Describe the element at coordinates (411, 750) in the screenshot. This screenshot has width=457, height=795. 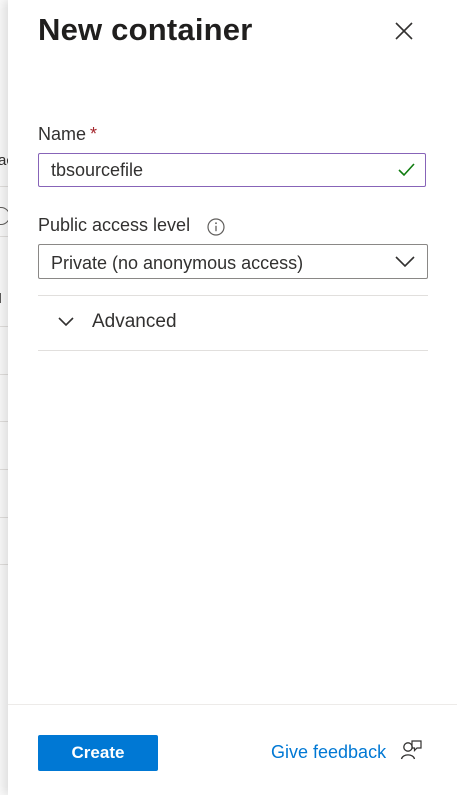
I see `feedback-icon` at that location.